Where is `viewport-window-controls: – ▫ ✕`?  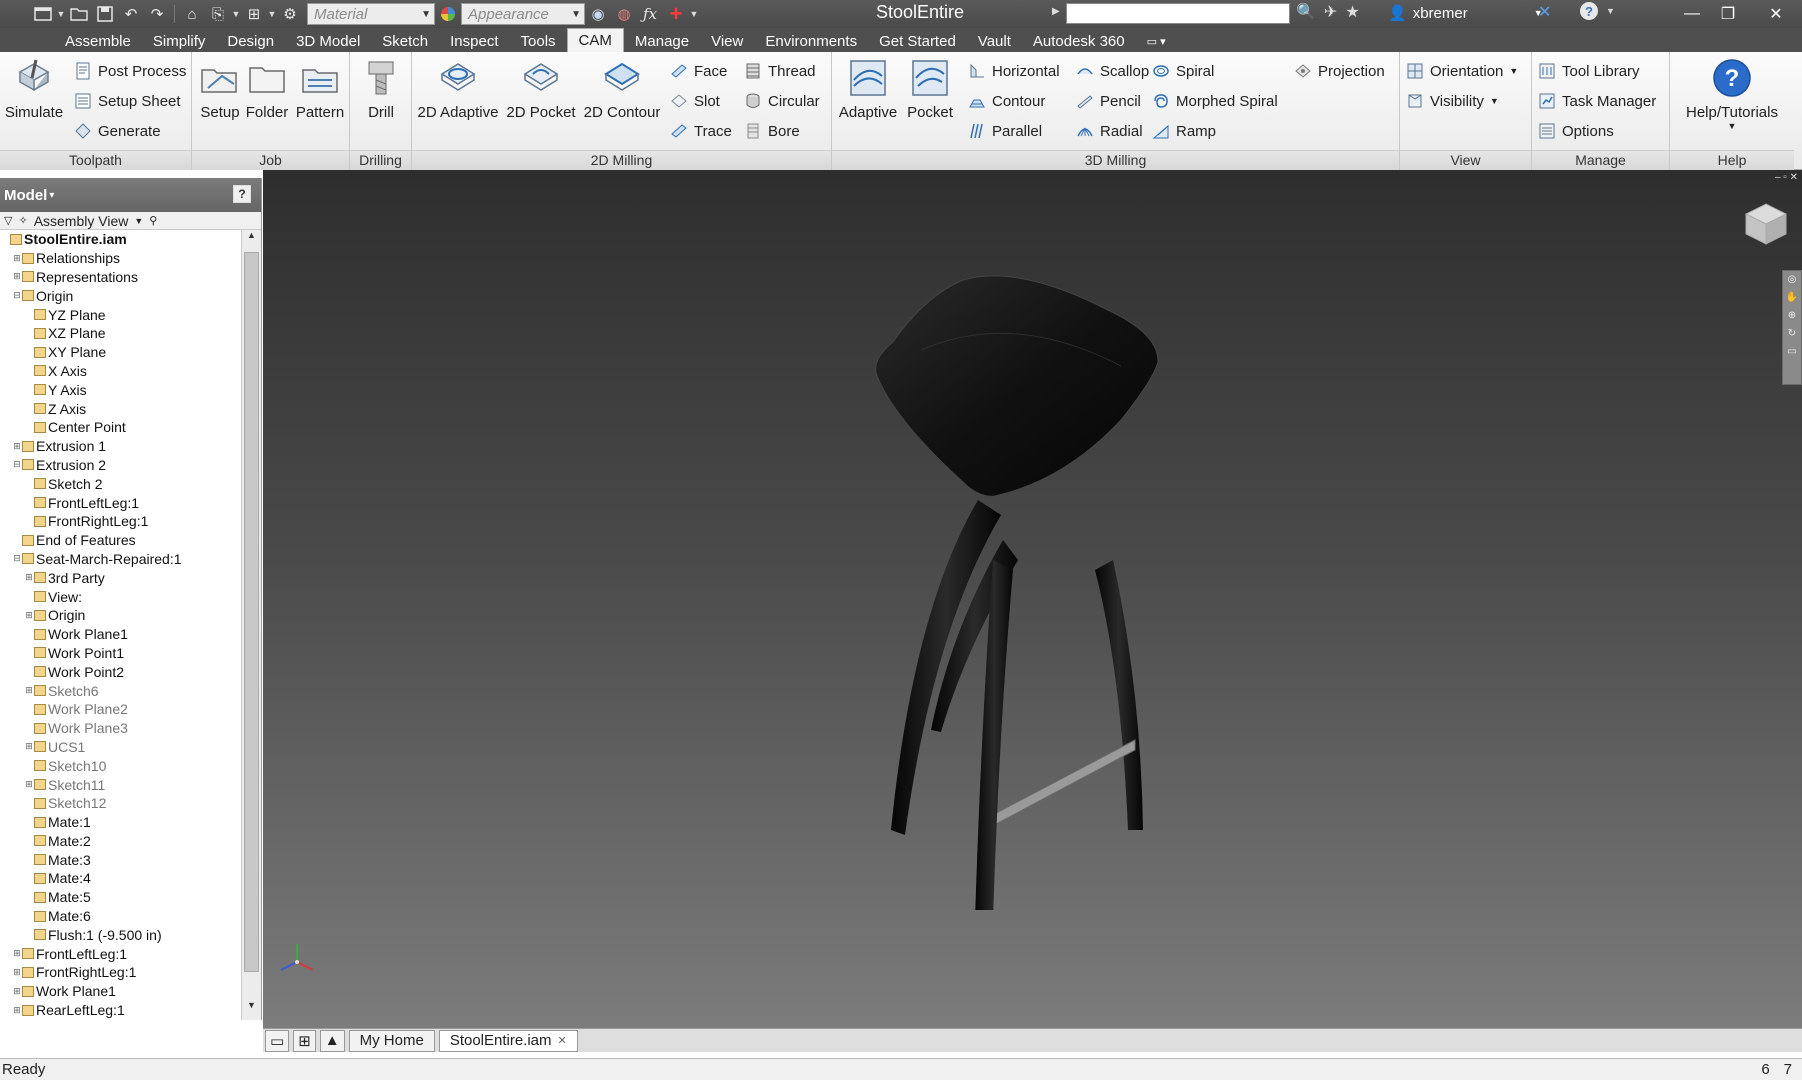
viewport-window-controls: – ▫ ✕ is located at coordinates (1786, 177).